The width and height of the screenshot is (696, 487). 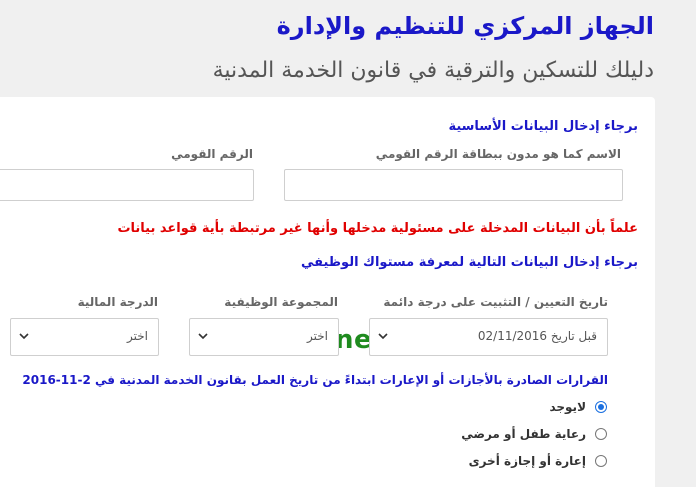 What do you see at coordinates (465, 26) in the screenshot?
I see `org-title: الجهاز المركزي للتنظيم والإدارة` at bounding box center [465, 26].